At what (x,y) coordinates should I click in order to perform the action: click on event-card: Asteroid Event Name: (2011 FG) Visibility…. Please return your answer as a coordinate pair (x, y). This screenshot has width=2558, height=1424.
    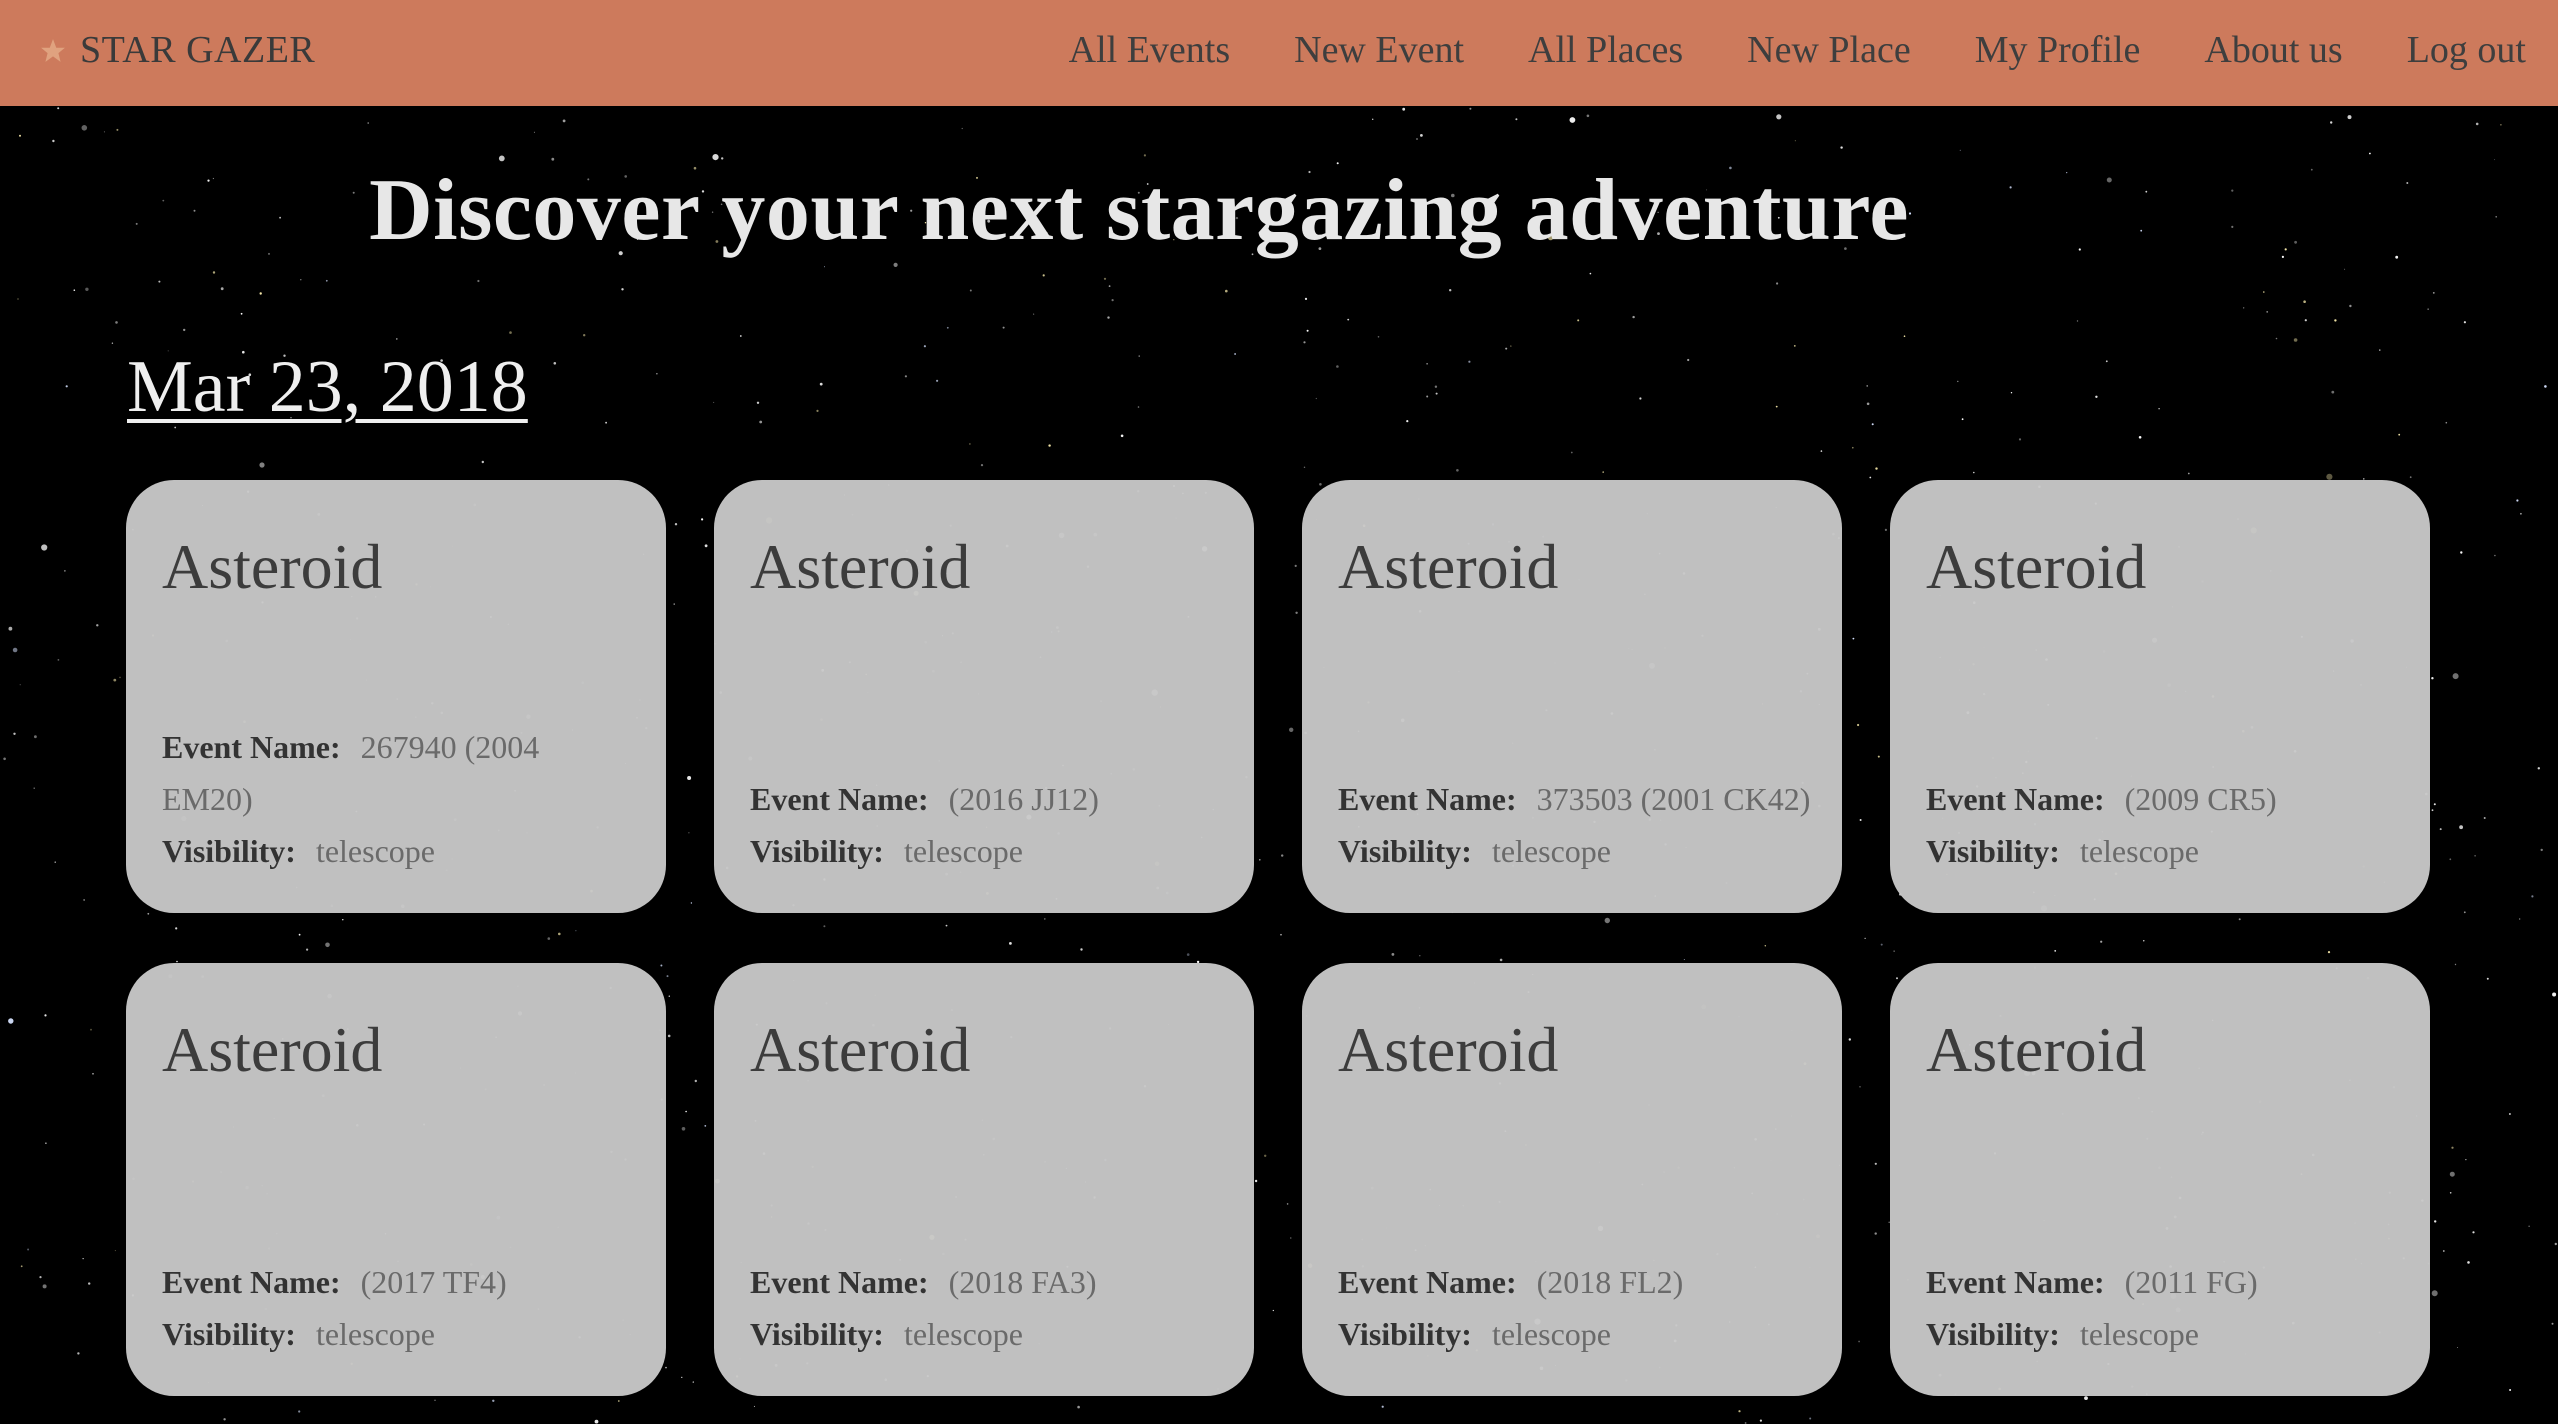
    Looking at the image, I should click on (2160, 1179).